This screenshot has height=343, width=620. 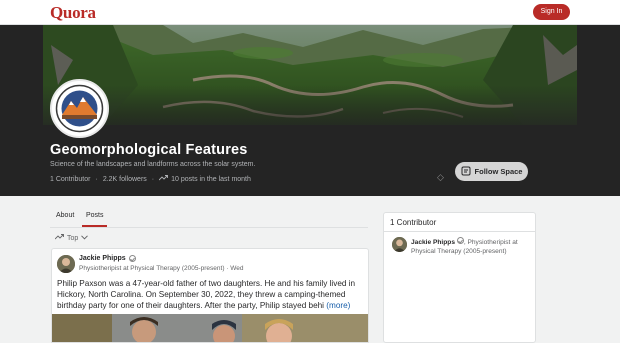 What do you see at coordinates (551, 12) in the screenshot?
I see `sign-in-button: Sign In` at bounding box center [551, 12].